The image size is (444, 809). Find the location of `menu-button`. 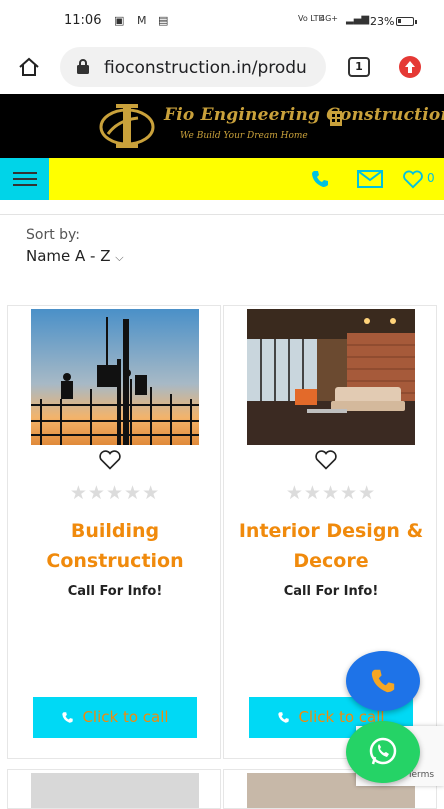

menu-button is located at coordinates (24, 179).